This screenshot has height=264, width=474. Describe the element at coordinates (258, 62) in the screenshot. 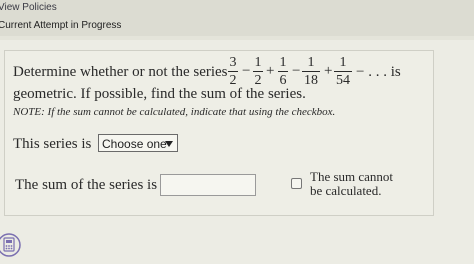

I see `term-2-numerator: 1` at that location.